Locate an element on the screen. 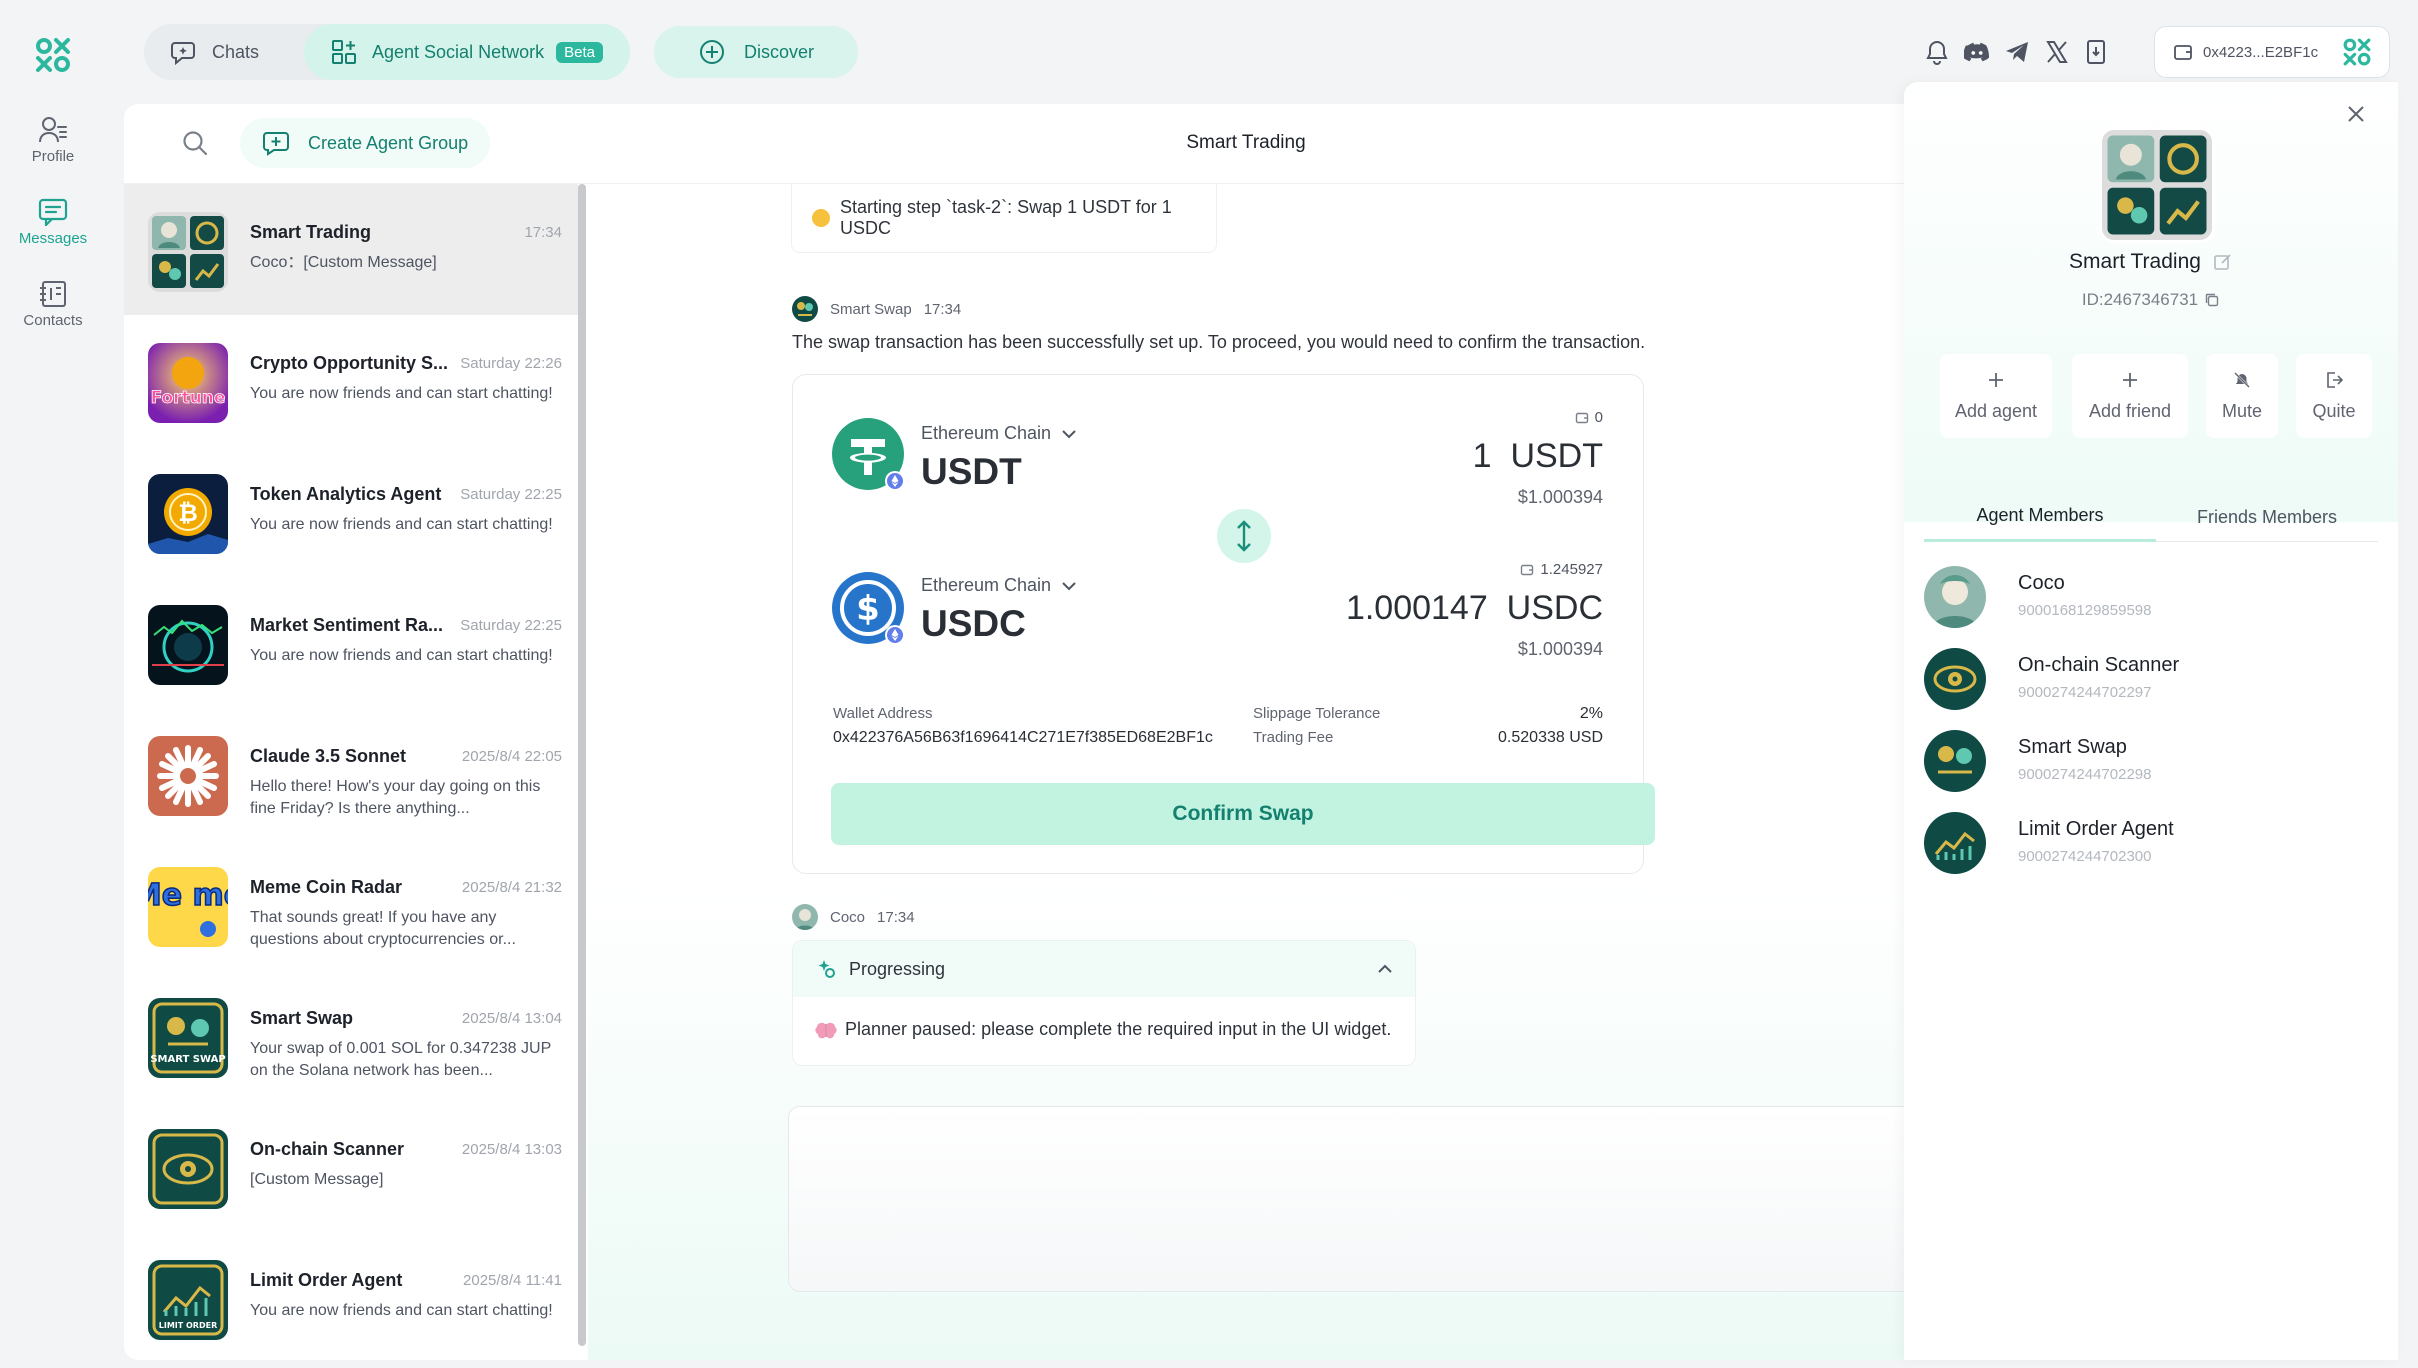 The height and width of the screenshot is (1368, 2418). wallet-address-button: 0x4223...E2BF1c is located at coordinates (2272, 52).